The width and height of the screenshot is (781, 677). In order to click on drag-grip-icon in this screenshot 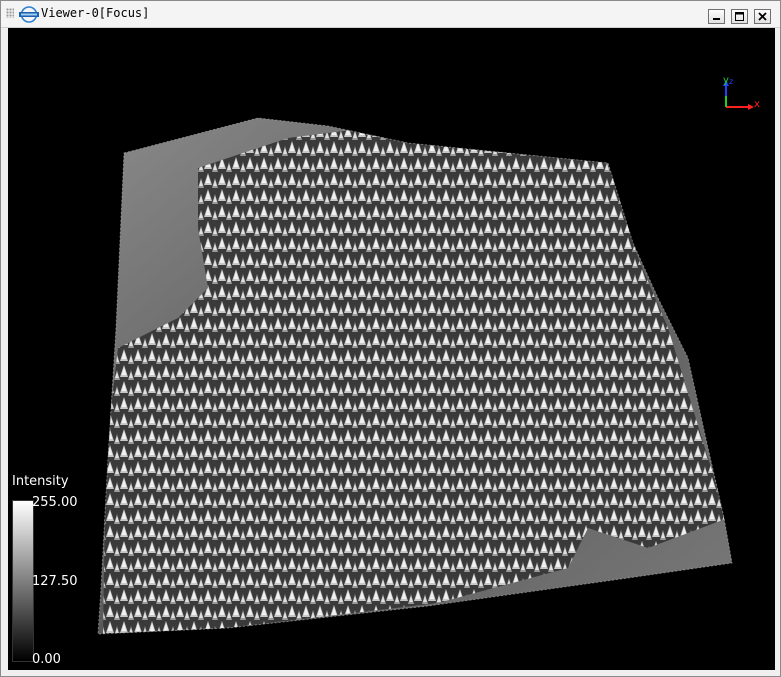, I will do `click(10, 13)`.